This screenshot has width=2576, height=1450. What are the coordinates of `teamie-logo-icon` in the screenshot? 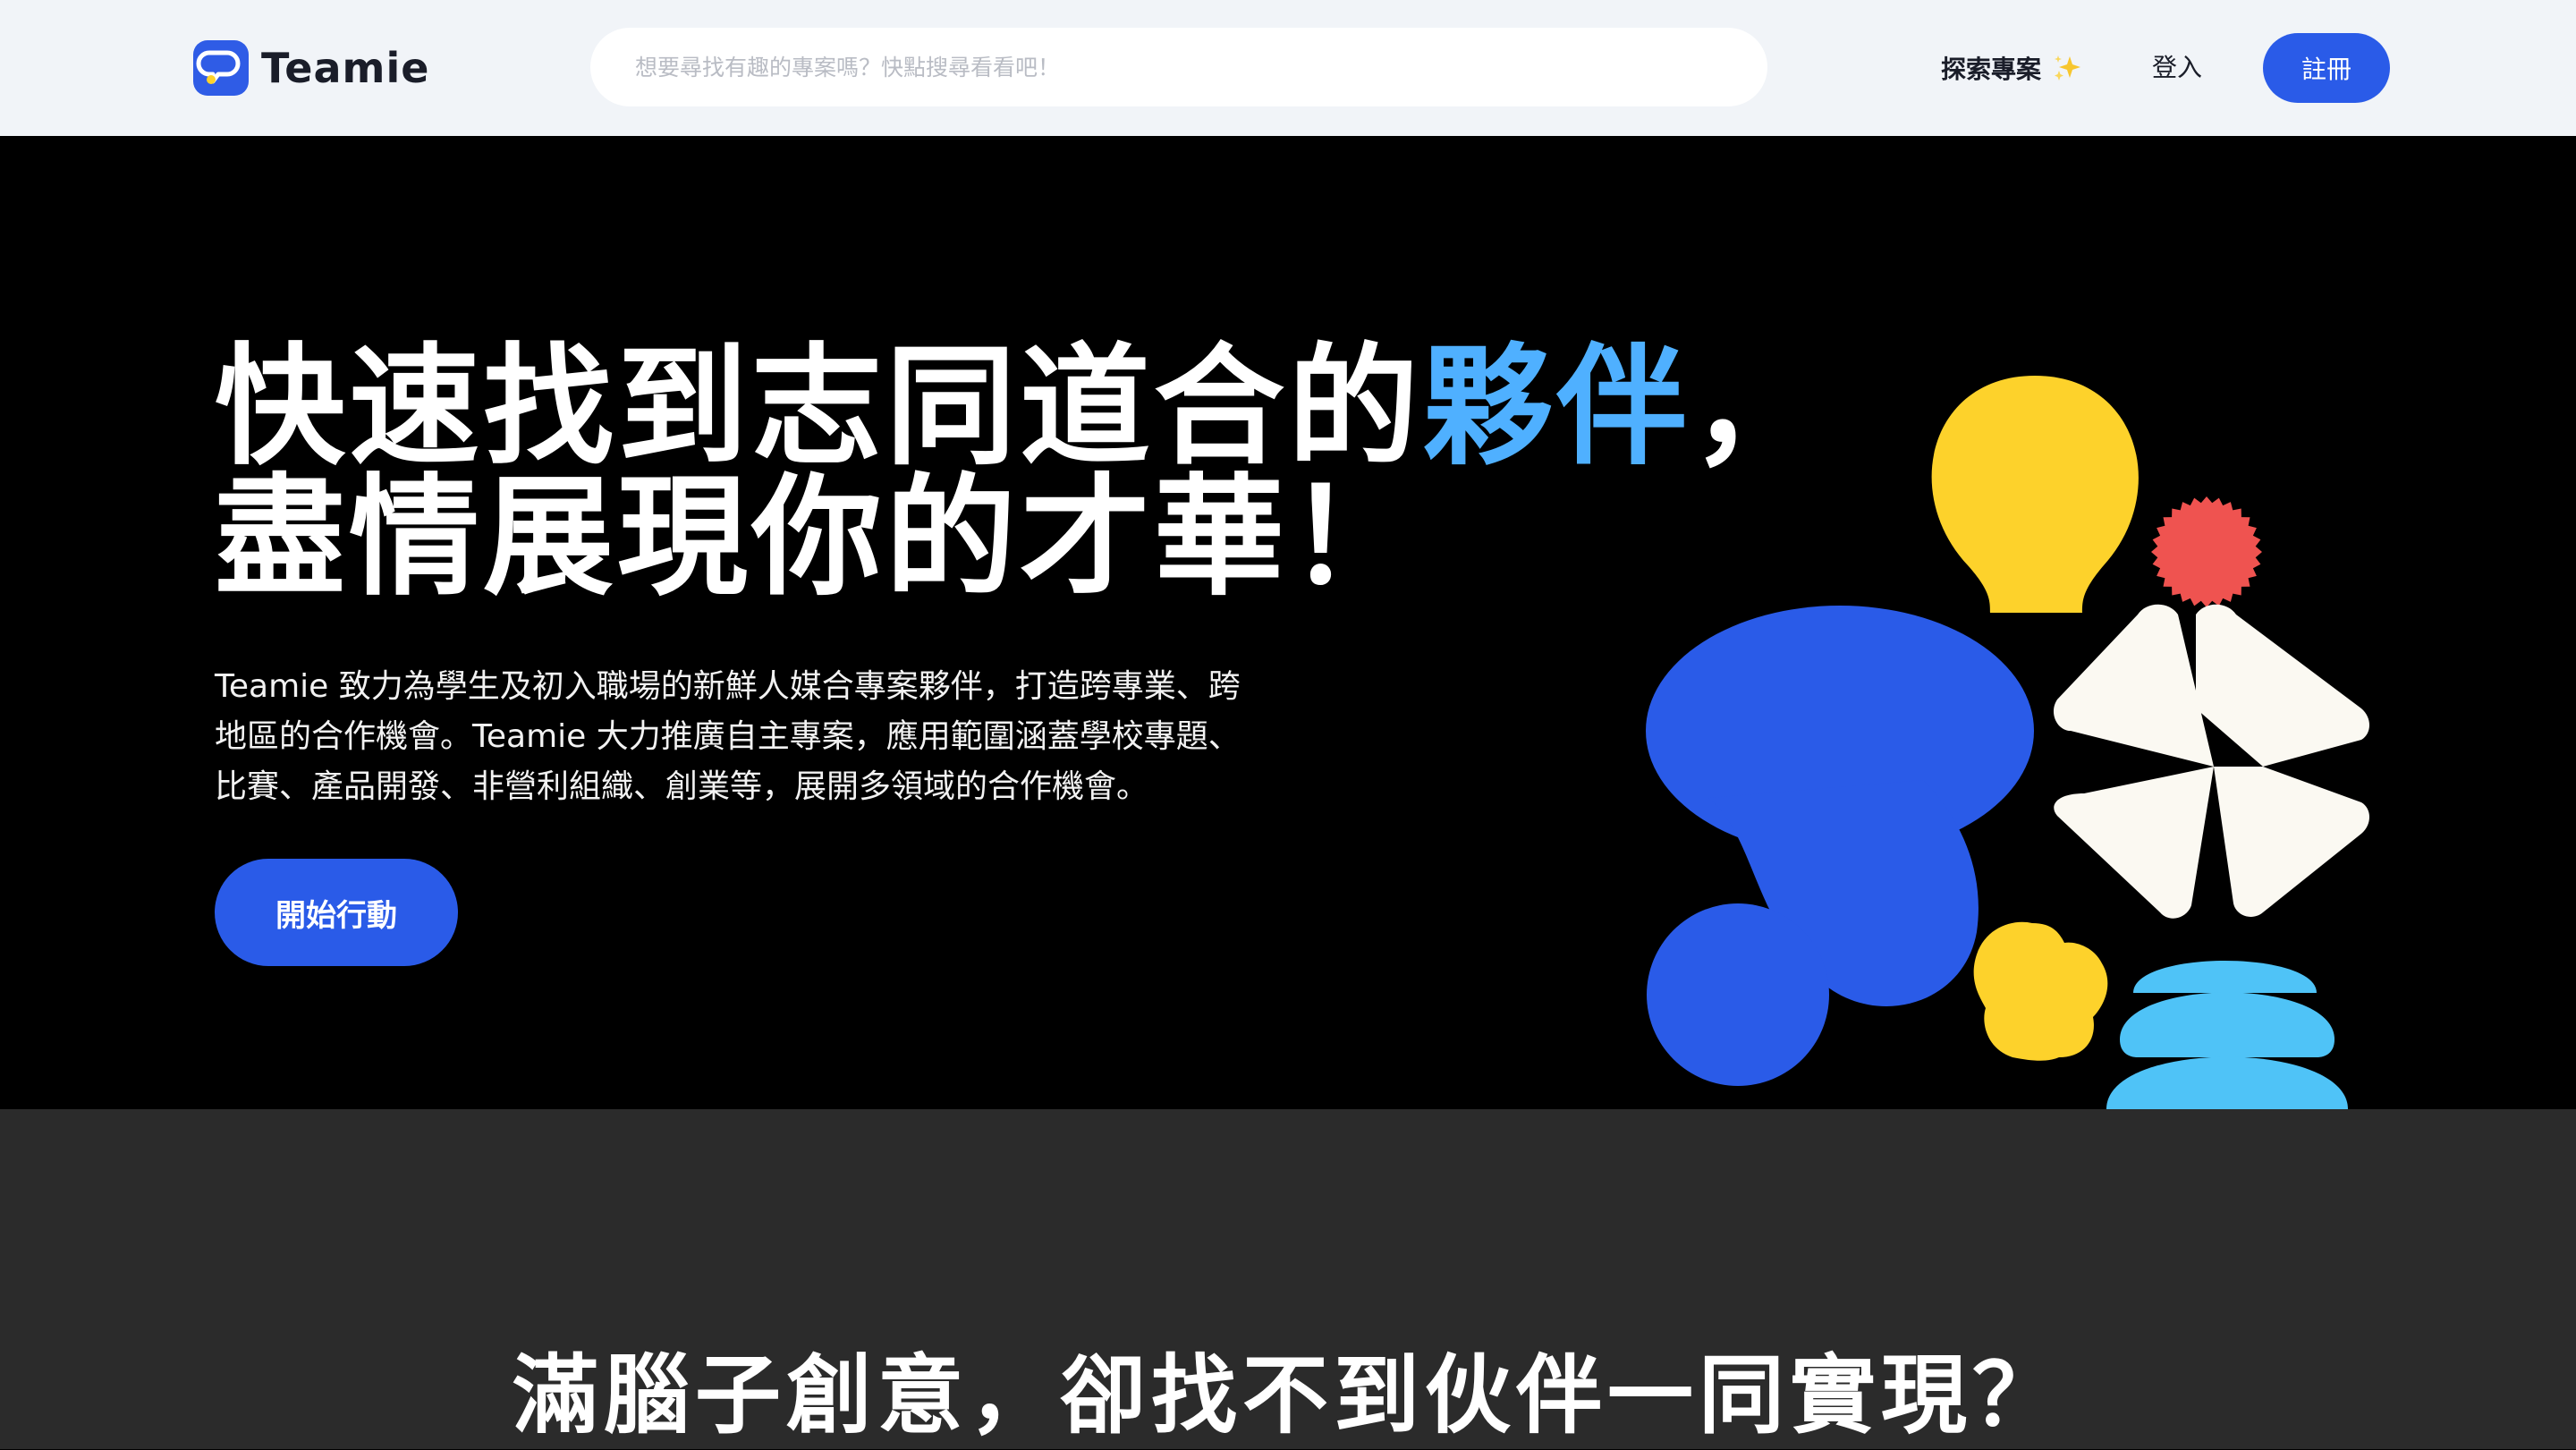 It's located at (221, 68).